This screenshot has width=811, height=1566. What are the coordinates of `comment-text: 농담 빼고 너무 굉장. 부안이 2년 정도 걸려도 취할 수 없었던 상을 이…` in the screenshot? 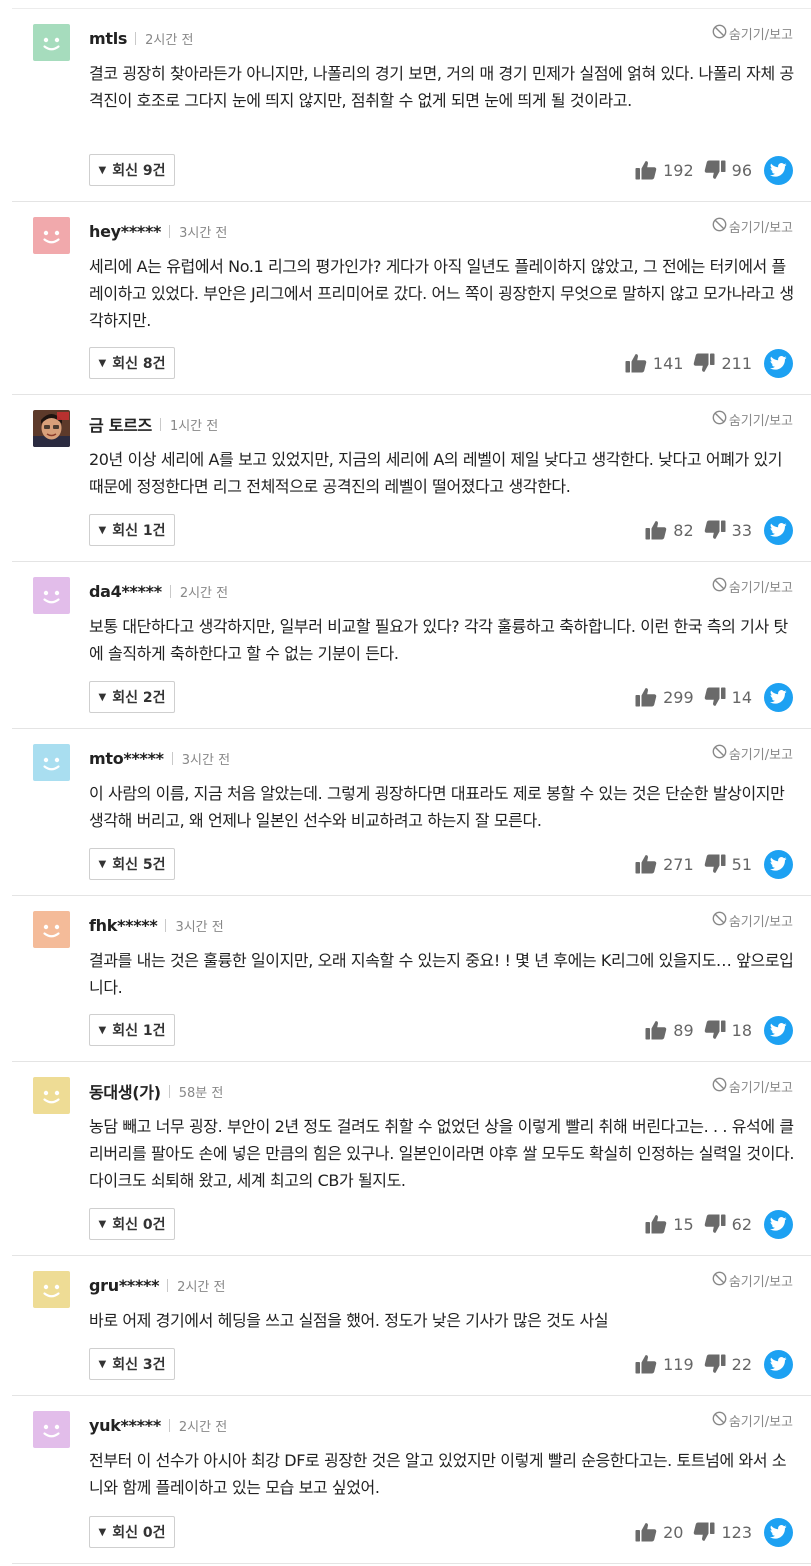 It's located at (442, 1153).